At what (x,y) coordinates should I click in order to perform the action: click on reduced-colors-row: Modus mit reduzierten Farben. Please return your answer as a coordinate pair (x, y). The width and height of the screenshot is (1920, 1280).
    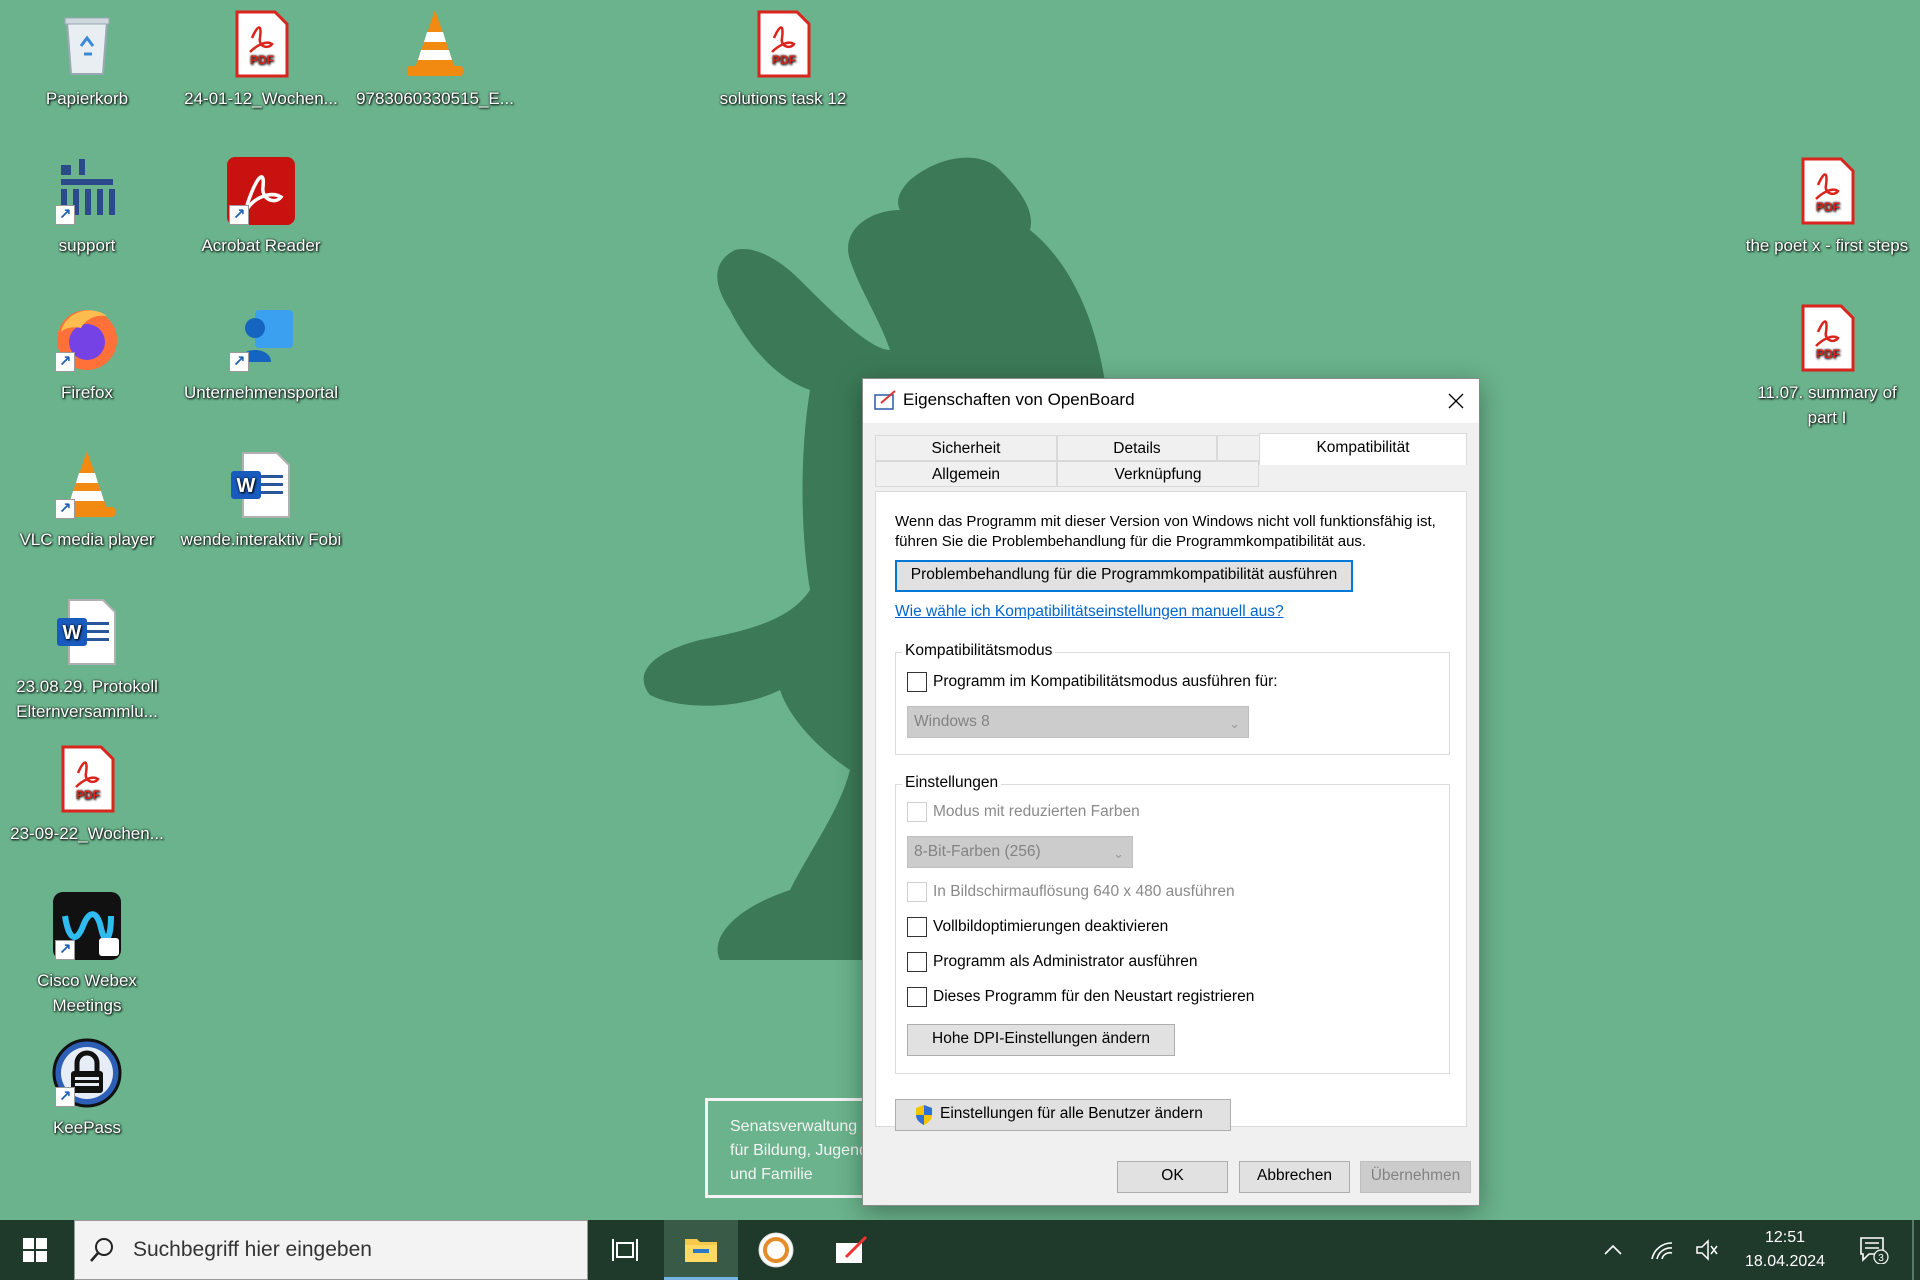
    Looking at the image, I should click on (1023, 812).